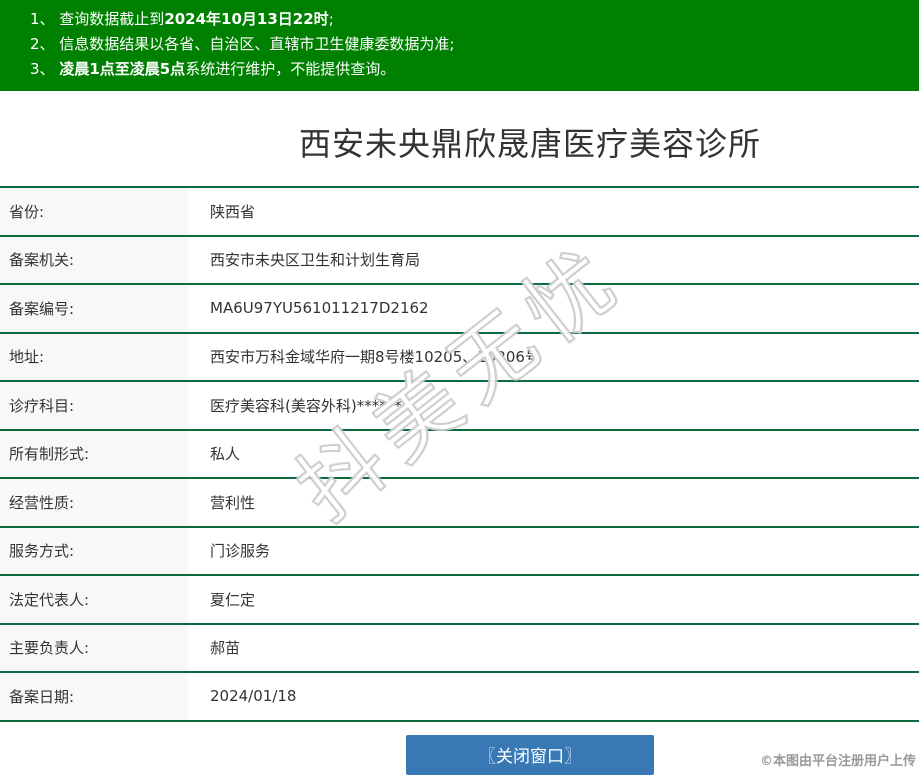  What do you see at coordinates (242, 44) in the screenshot?
I see `notice-text: 2、 信息数据结果以各省、自治区、直辖市卫生健康委数据为准;` at bounding box center [242, 44].